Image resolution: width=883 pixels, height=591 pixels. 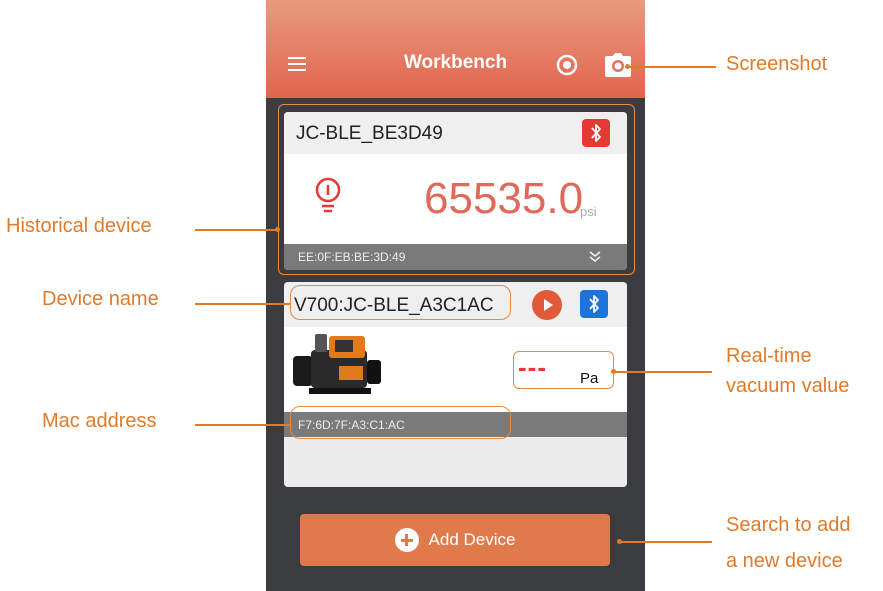 What do you see at coordinates (788, 525) in the screenshot?
I see `annotation-search-line1: Search to add` at bounding box center [788, 525].